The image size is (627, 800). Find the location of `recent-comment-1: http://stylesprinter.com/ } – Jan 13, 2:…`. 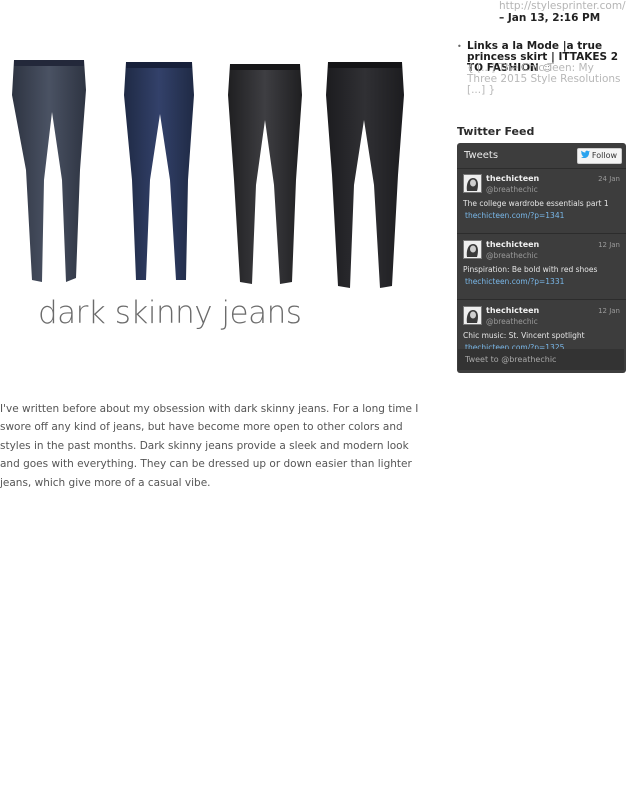

recent-comment-1: http://stylesprinter.com/ } – Jan 13, 2:… is located at coordinates (563, 12).